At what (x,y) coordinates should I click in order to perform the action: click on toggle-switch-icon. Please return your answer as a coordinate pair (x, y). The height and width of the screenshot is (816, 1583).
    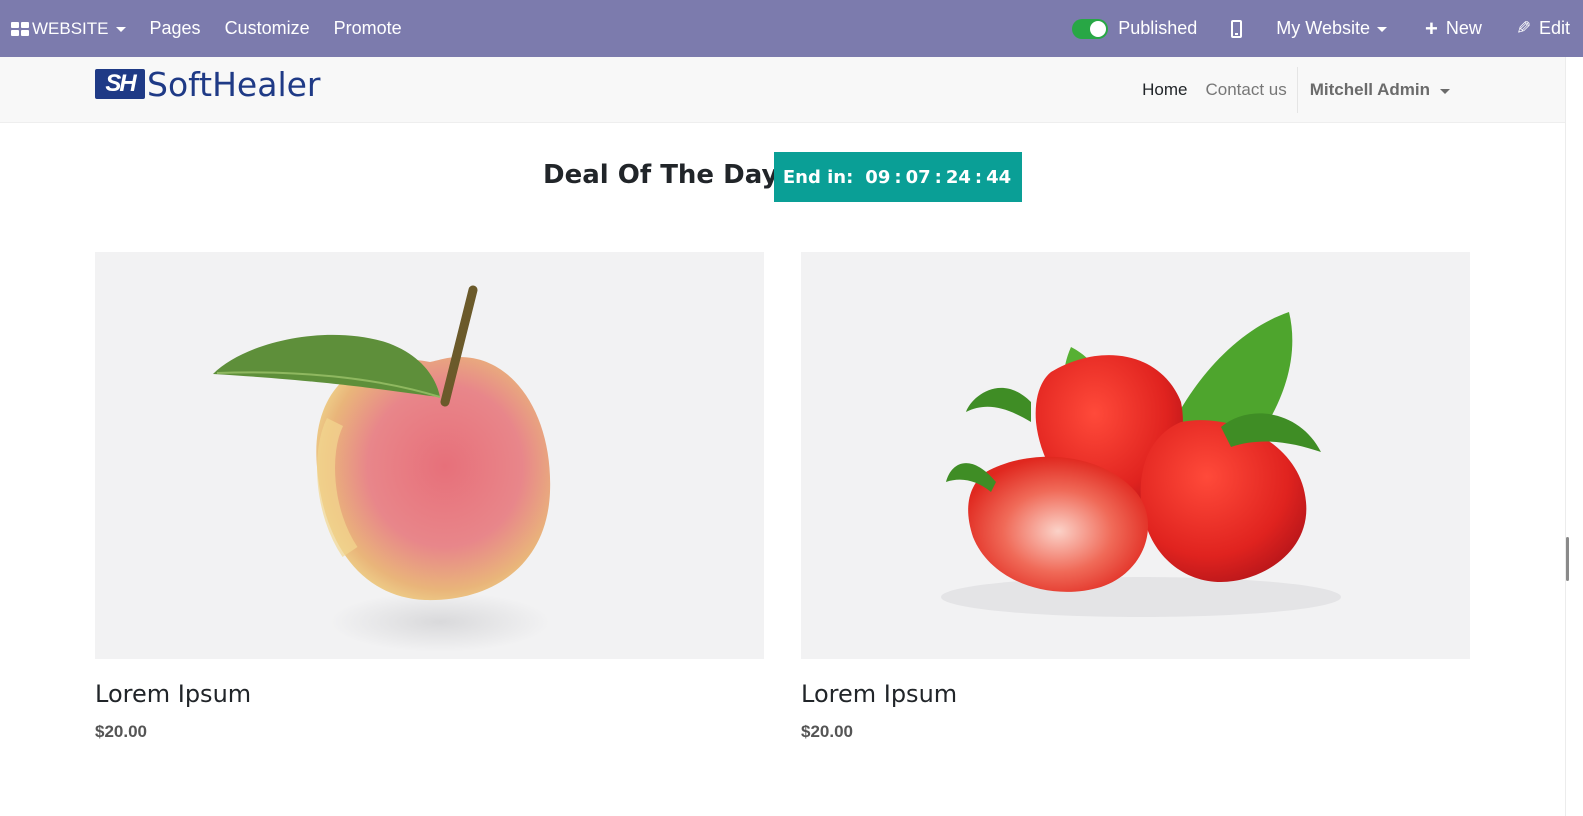
    Looking at the image, I should click on (1090, 28).